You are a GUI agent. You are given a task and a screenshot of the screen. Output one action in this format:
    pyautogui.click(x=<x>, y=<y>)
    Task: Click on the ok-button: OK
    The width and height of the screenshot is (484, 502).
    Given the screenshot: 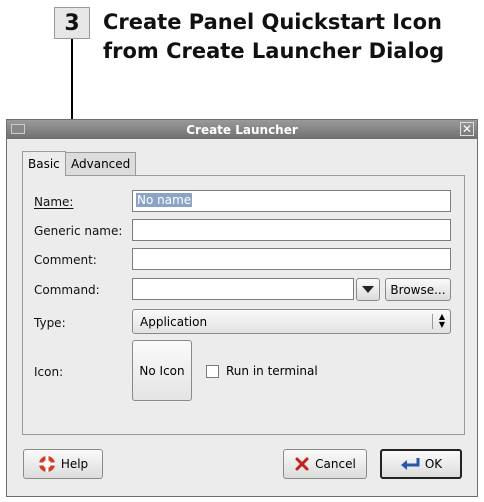 What is the action you would take?
    pyautogui.click(x=421, y=464)
    